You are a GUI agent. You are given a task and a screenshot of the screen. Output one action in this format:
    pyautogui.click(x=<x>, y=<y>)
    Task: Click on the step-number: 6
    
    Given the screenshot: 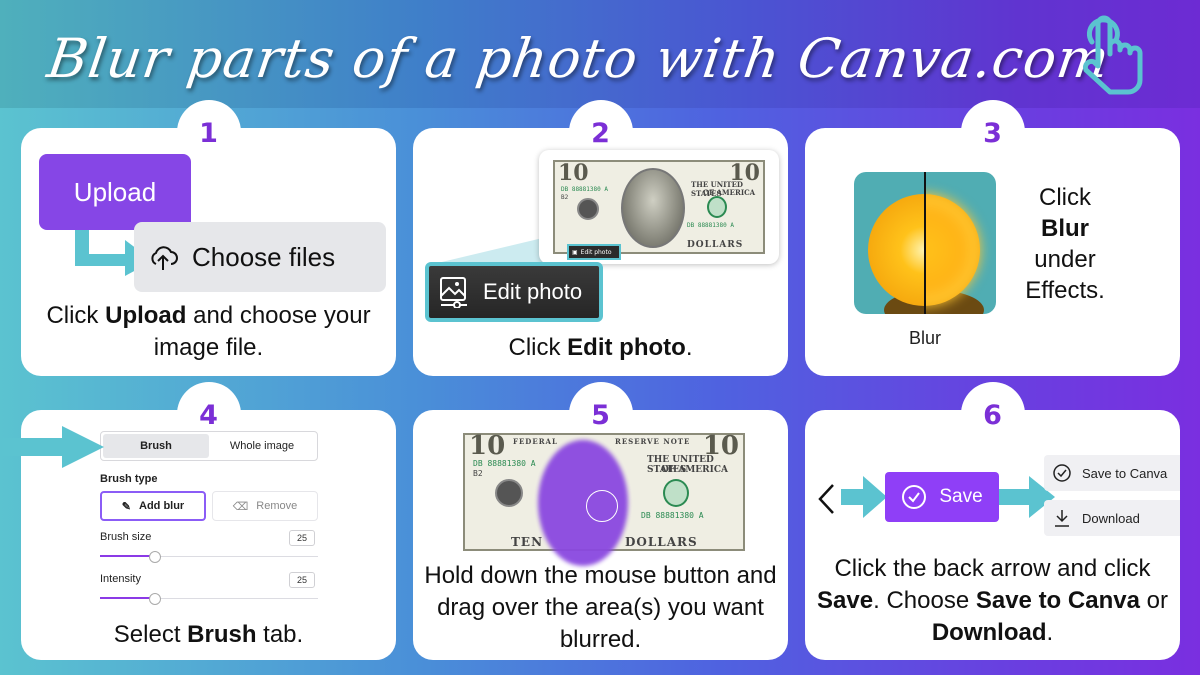 What is the action you would take?
    pyautogui.click(x=992, y=414)
    